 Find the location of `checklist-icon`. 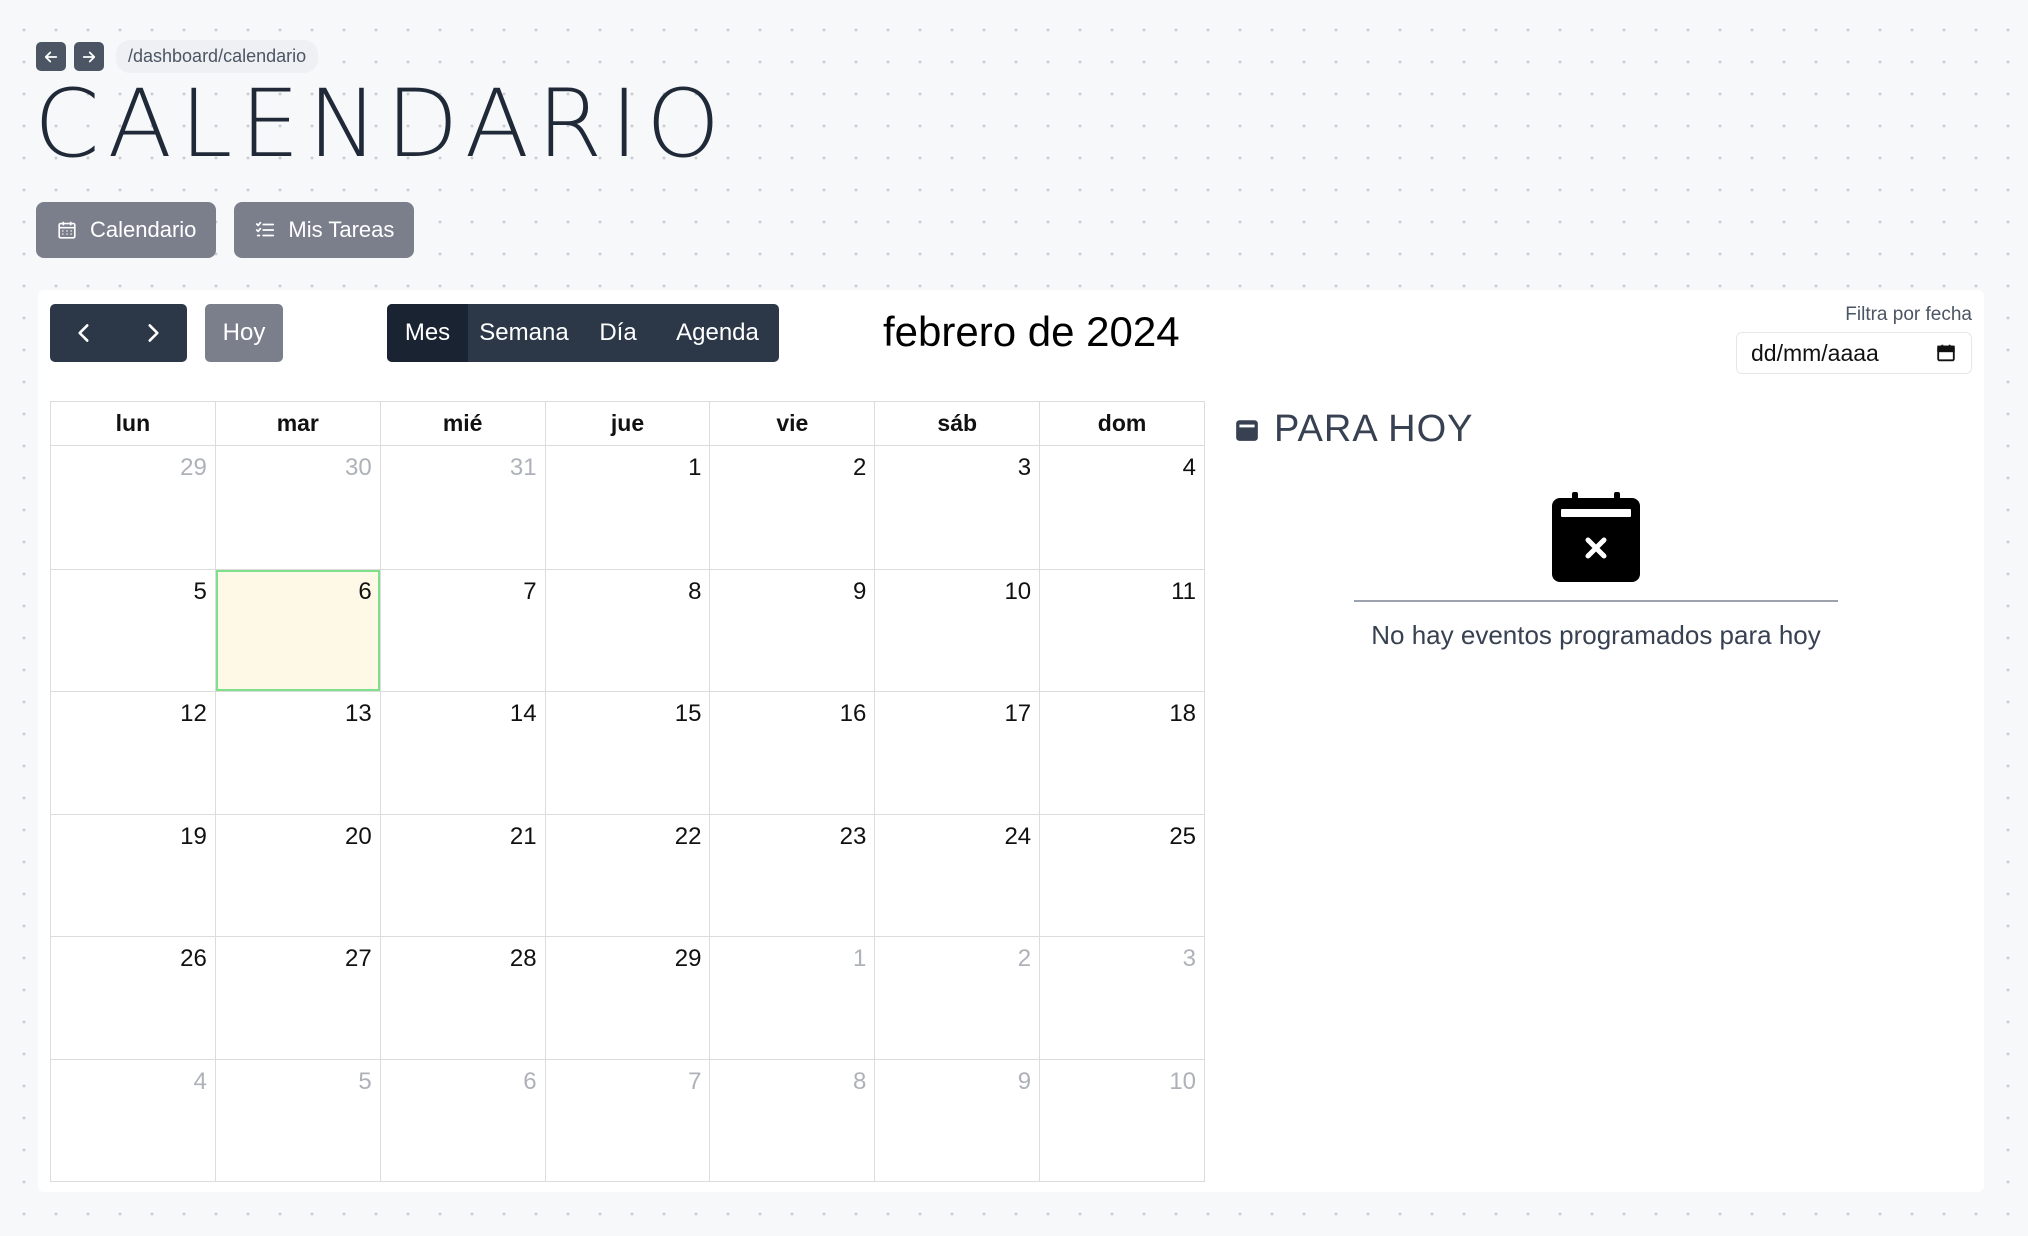

checklist-icon is located at coordinates (265, 229).